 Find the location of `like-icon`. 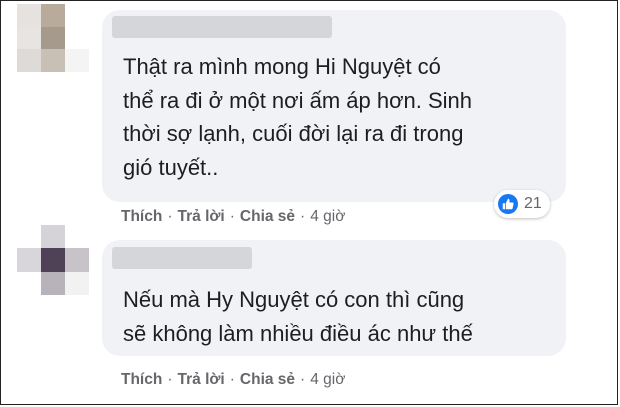

like-icon is located at coordinates (508, 204).